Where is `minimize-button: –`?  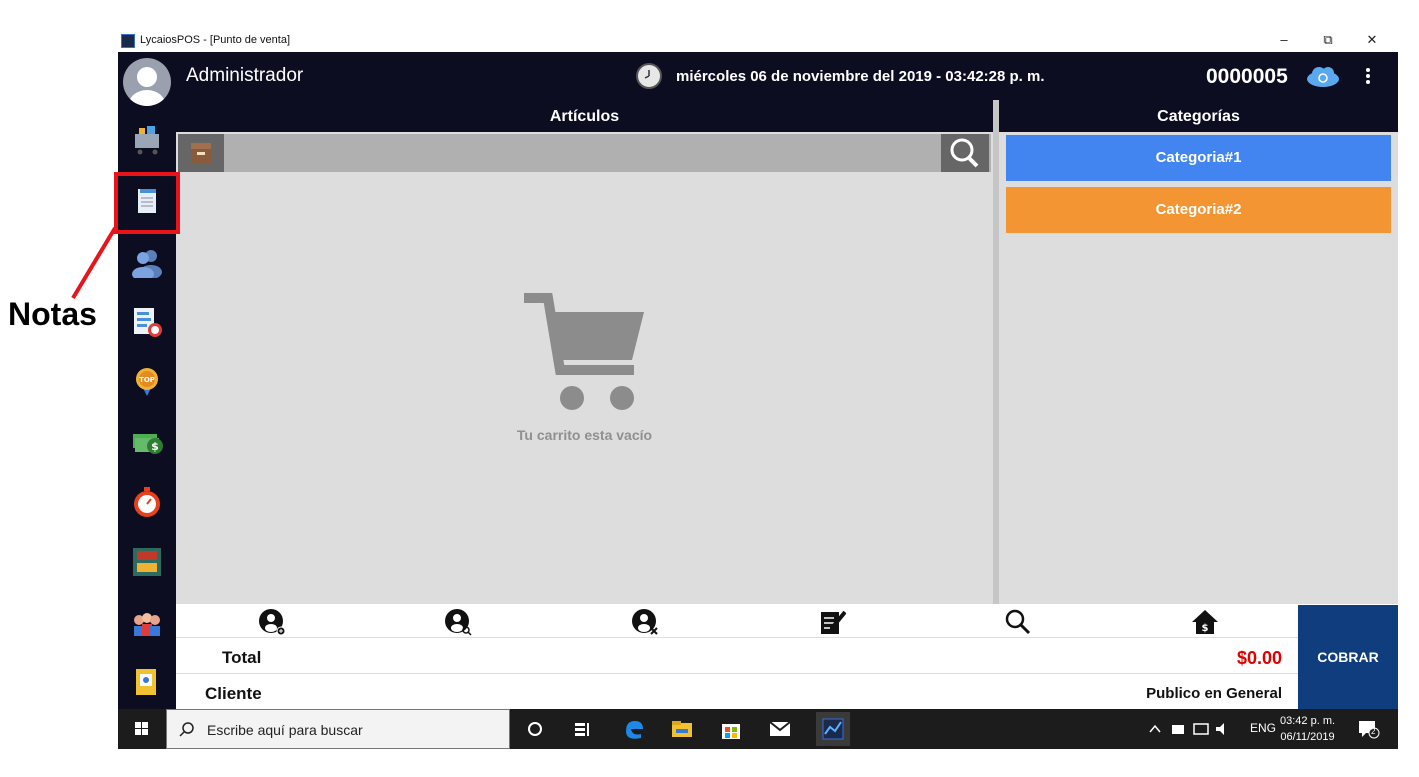
minimize-button: – is located at coordinates (1284, 41).